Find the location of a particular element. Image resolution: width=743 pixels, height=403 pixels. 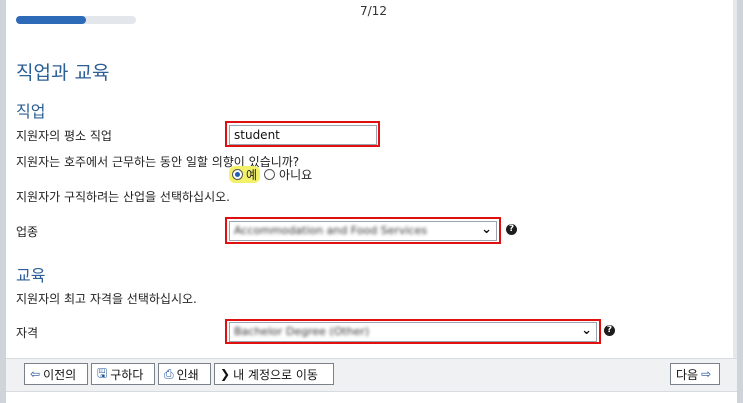

next-button: 다음 ⇨ is located at coordinates (695, 374).